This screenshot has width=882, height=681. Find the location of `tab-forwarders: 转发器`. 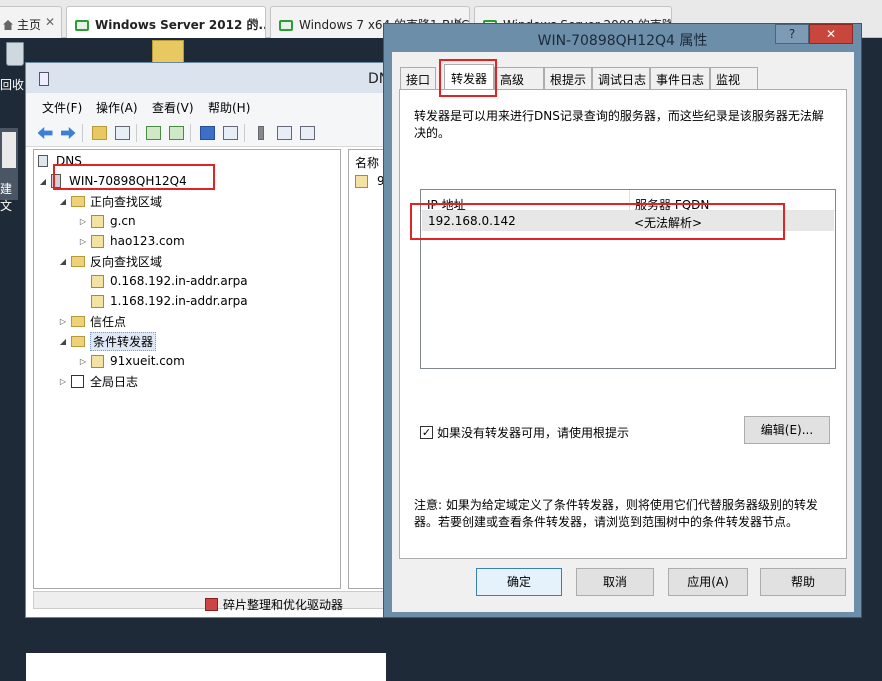

tab-forwarders: 转发器 is located at coordinates (469, 77).